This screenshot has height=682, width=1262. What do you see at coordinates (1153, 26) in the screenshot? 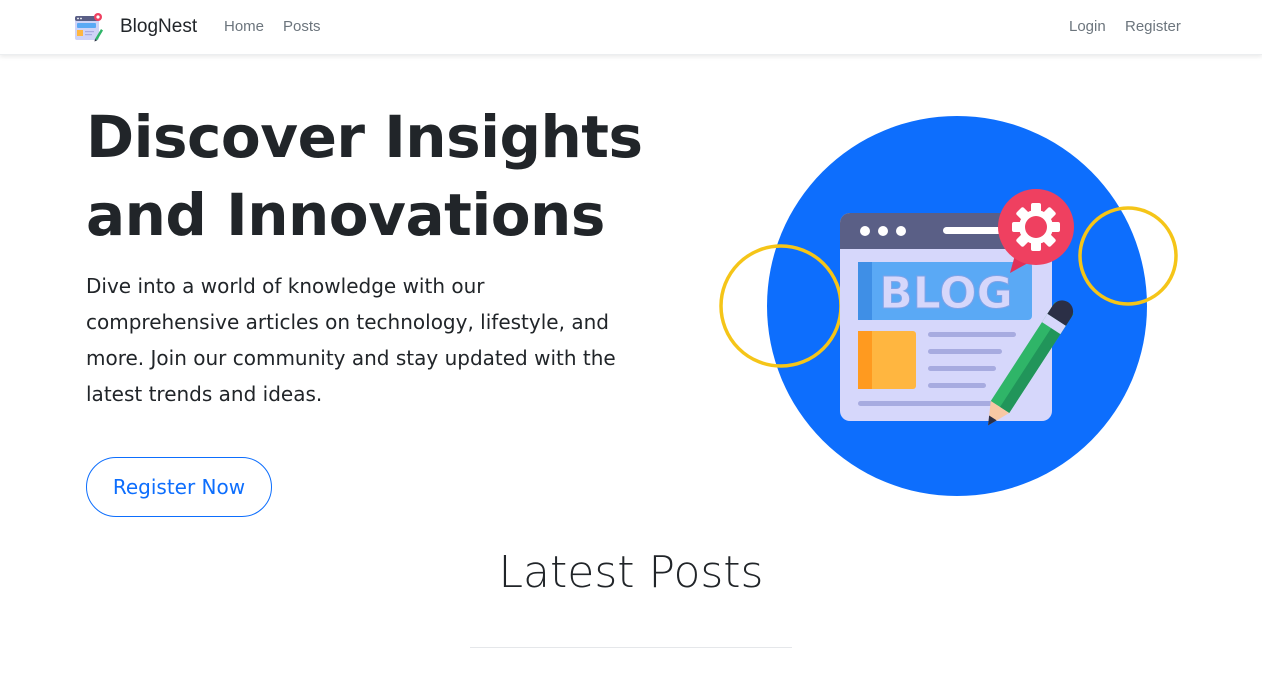
I see `nav-link-register: Register` at bounding box center [1153, 26].